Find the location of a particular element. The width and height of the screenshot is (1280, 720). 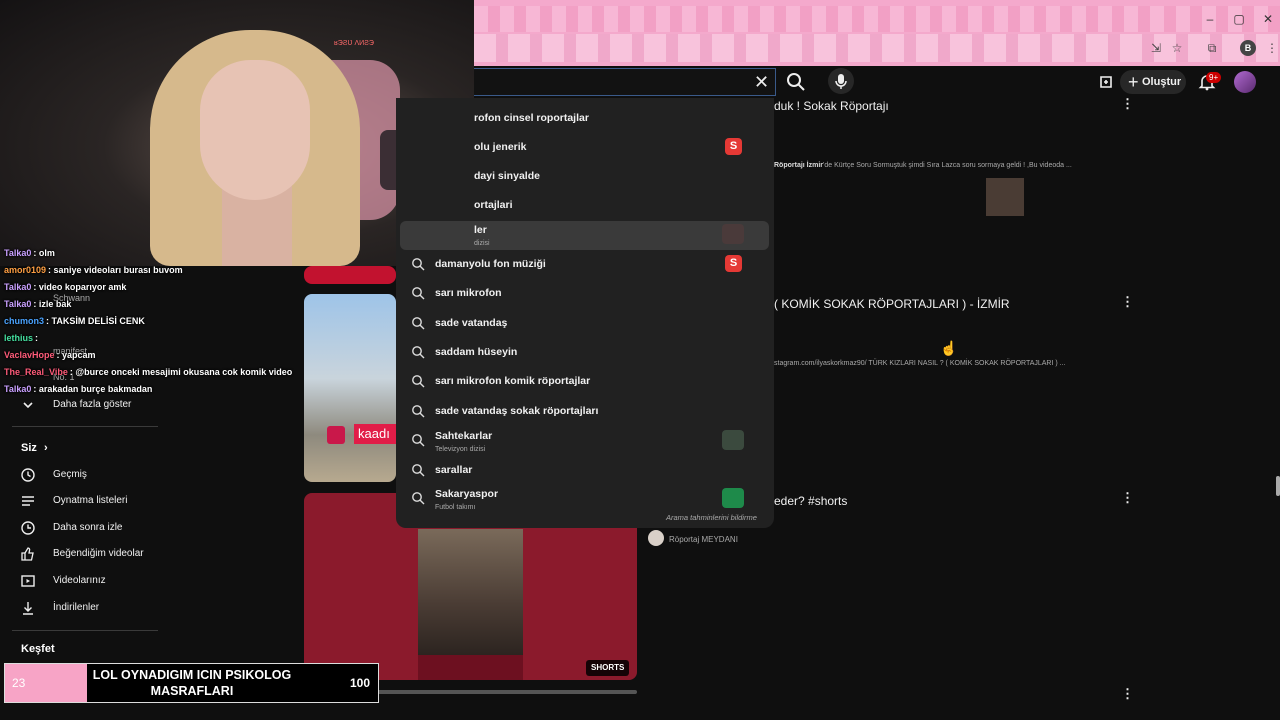

search-suggestion: sarı mikrofon komik röportajlar is located at coordinates (585, 381).